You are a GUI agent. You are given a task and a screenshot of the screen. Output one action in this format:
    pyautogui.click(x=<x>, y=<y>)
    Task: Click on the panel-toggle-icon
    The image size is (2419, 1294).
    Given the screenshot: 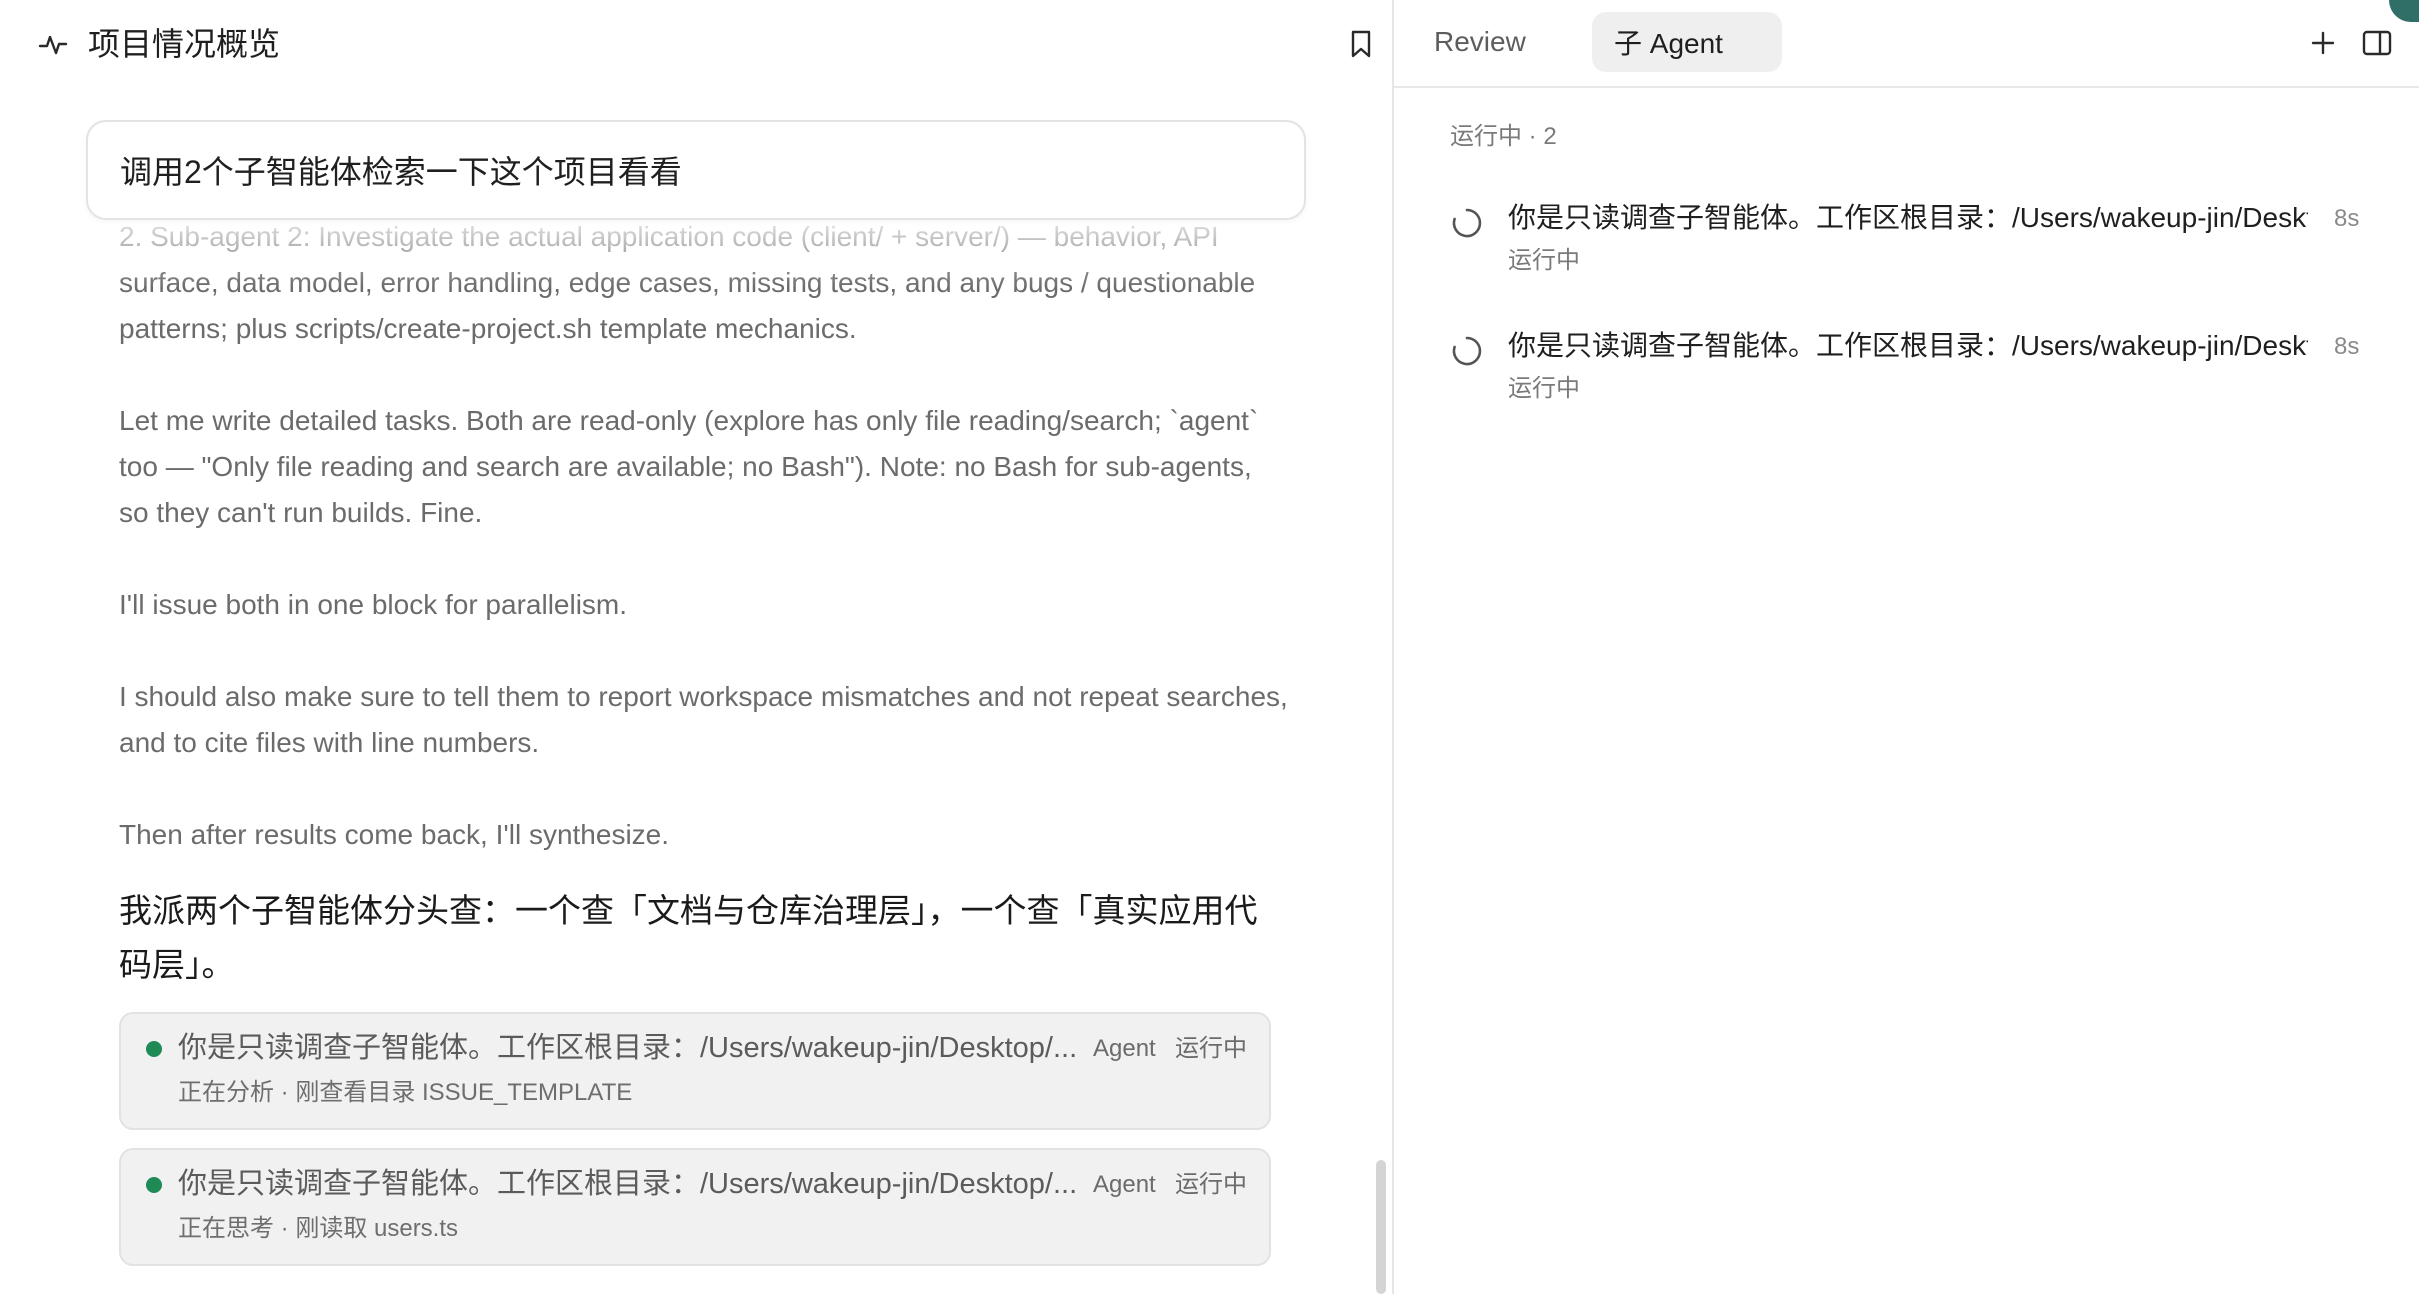 What is the action you would take?
    pyautogui.click(x=2377, y=43)
    